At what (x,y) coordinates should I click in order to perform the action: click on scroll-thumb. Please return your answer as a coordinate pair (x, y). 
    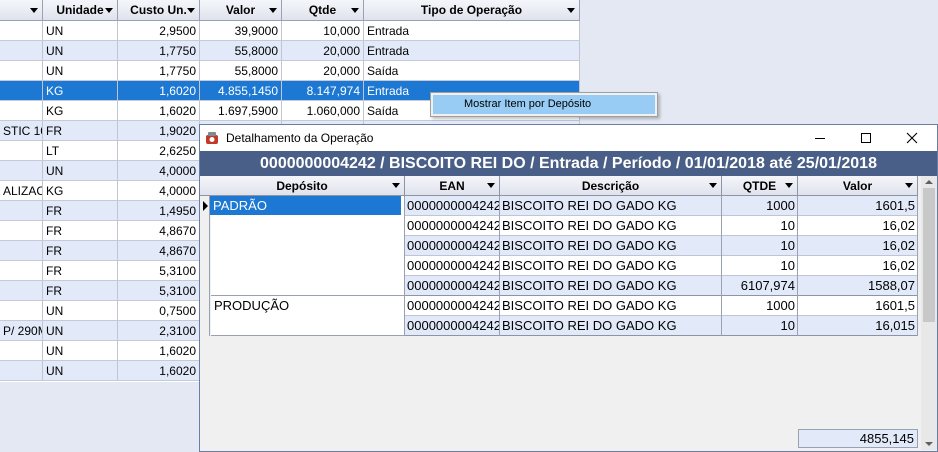
    Looking at the image, I should click on (929, 255).